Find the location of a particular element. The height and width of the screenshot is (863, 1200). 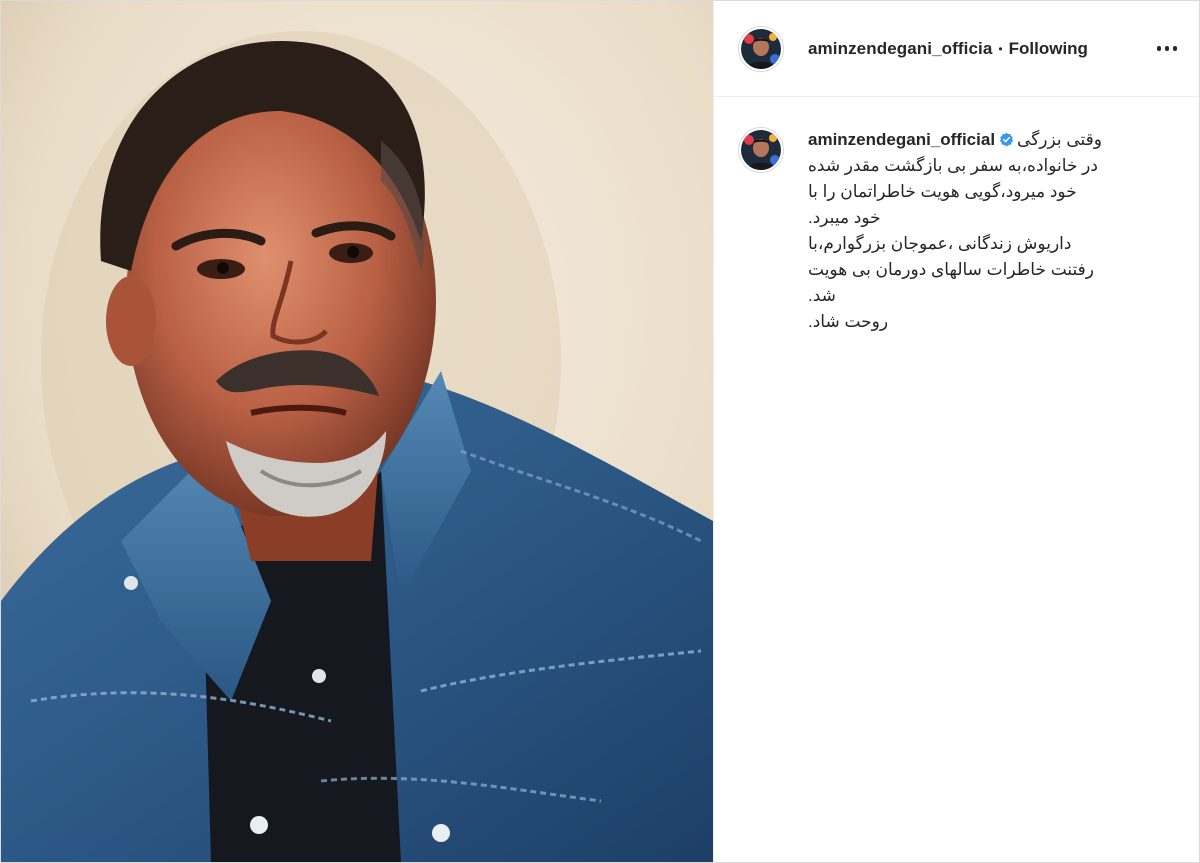

caption-first-line: aminzendegani_official وقتی بزرگی is located at coordinates (973, 140).